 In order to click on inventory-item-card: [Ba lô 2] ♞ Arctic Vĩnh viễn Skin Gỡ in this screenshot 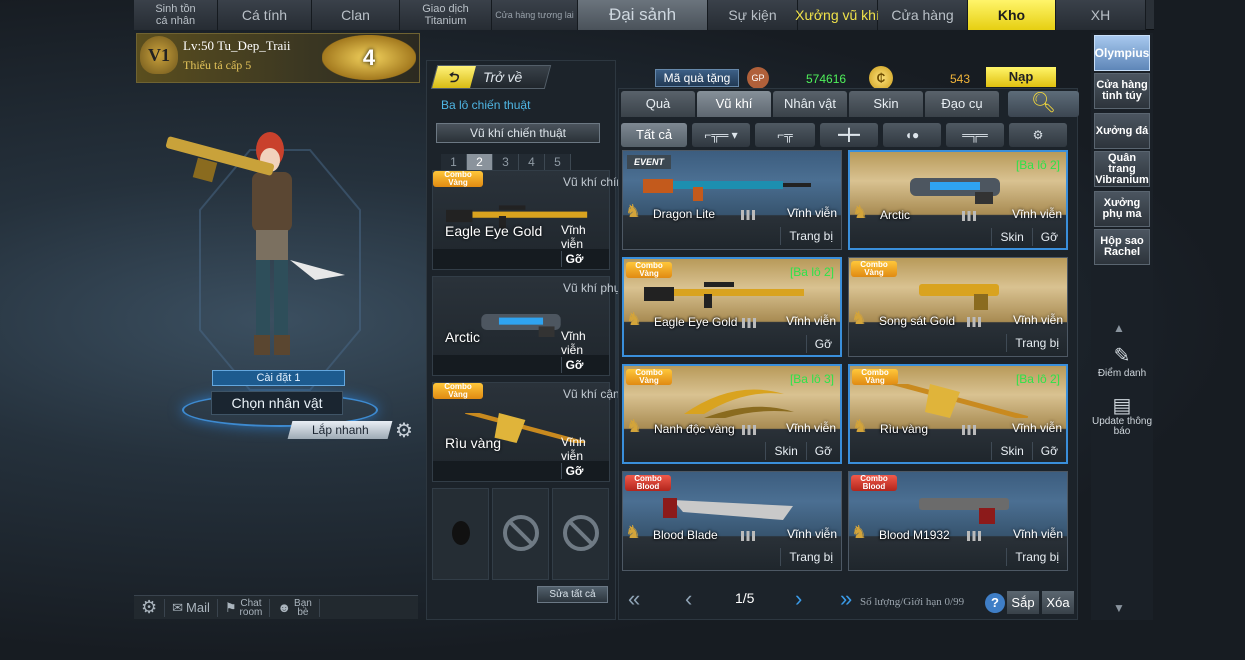, I will do `click(958, 200)`.